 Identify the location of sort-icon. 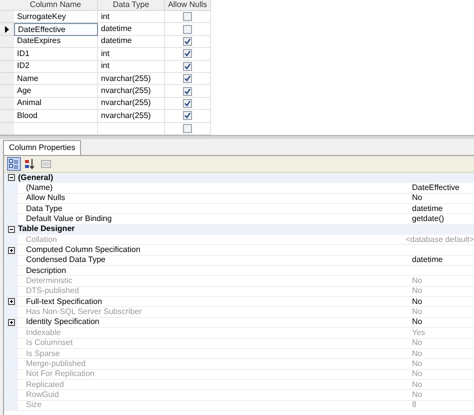
(30, 164).